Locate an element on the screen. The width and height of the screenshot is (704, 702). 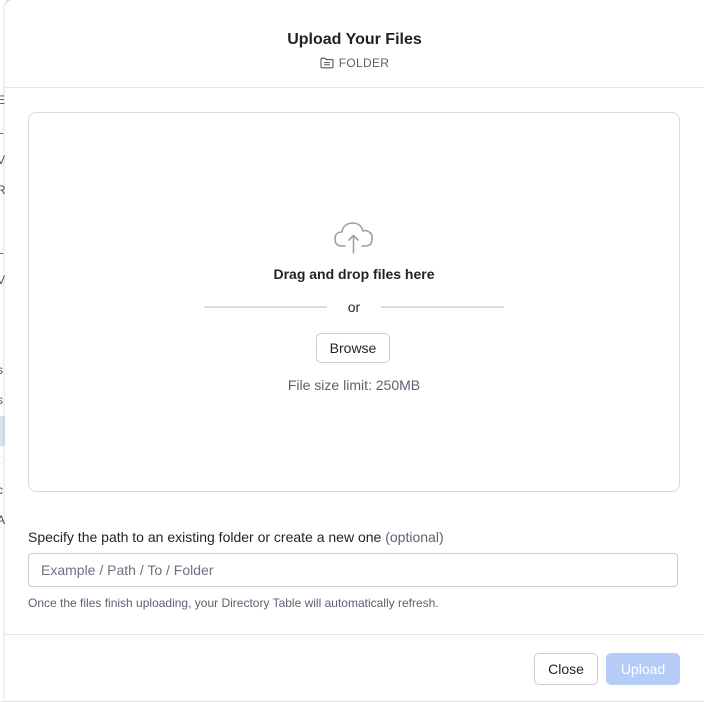
background-text: c is located at coordinates (1, 490).